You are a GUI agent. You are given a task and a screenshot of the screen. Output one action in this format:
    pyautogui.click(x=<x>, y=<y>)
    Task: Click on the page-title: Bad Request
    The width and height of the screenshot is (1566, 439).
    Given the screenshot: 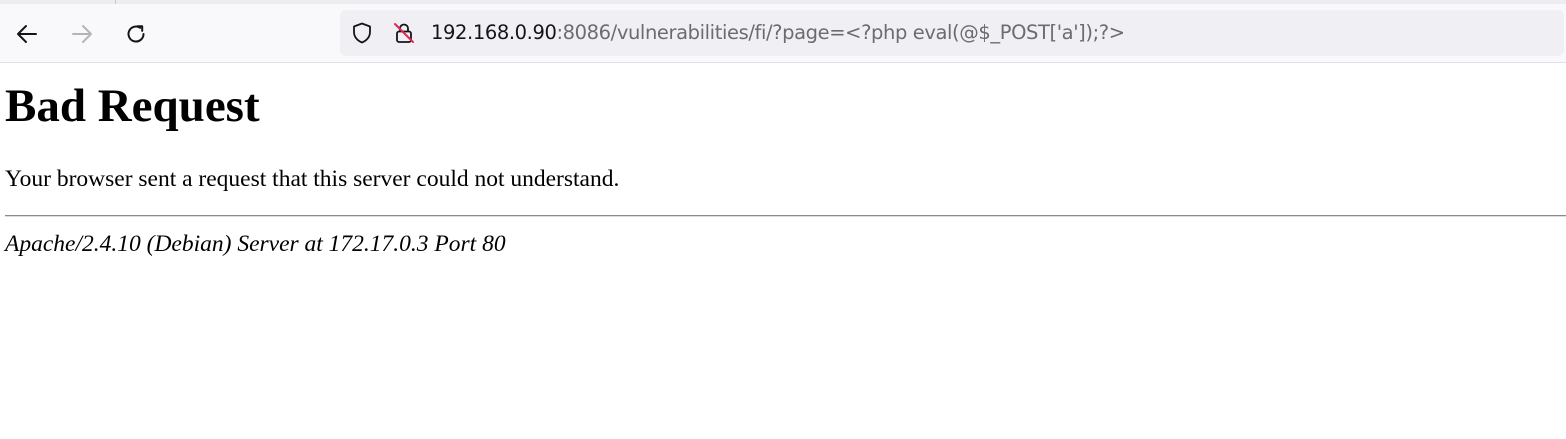 What is the action you would take?
    pyautogui.click(x=132, y=106)
    